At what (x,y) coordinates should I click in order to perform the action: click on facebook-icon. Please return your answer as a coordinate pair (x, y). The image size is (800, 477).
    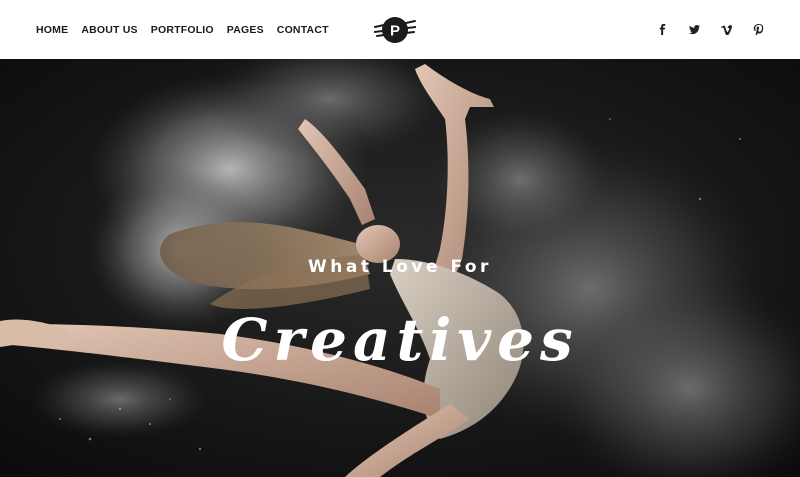
    Looking at the image, I should click on (662, 30).